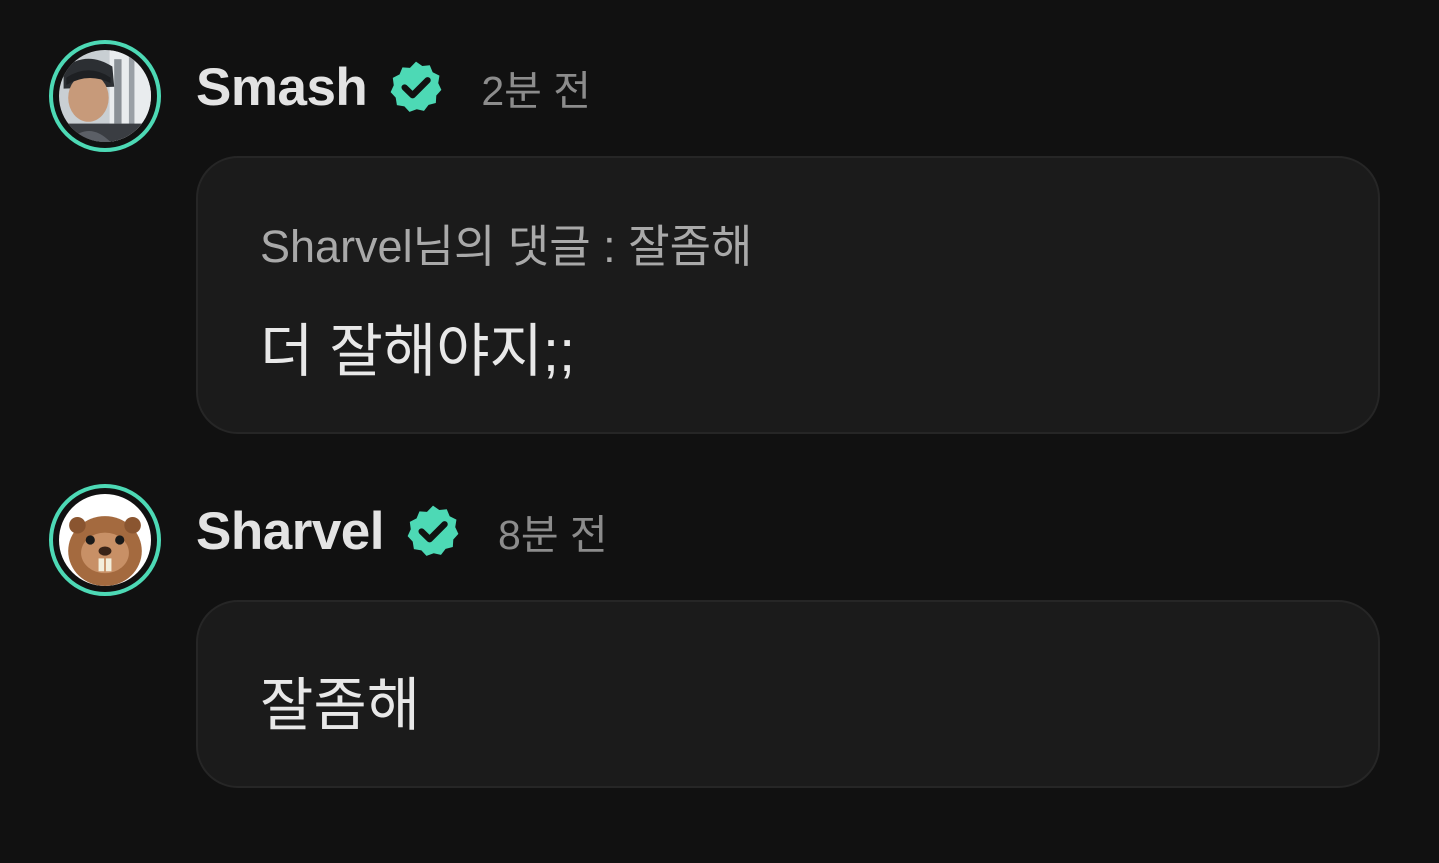  Describe the element at coordinates (402, 531) in the screenshot. I see `comment-header: Sharvel 8분 전` at that location.